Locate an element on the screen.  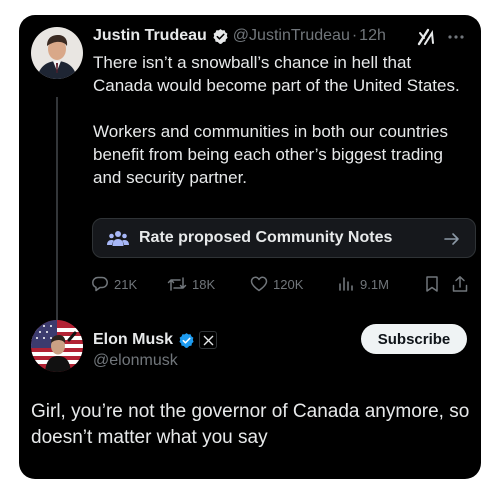
repost-count: 18K is located at coordinates (204, 284).